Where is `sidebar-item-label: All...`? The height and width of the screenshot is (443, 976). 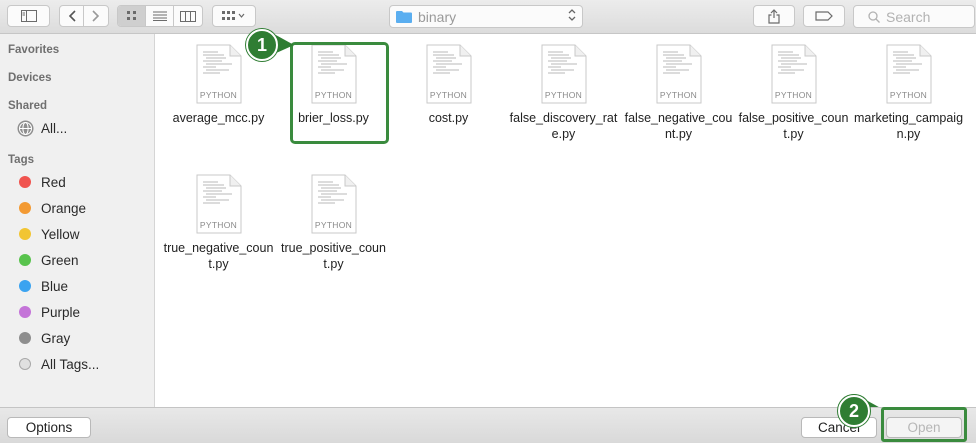
sidebar-item-label: All... is located at coordinates (54, 128).